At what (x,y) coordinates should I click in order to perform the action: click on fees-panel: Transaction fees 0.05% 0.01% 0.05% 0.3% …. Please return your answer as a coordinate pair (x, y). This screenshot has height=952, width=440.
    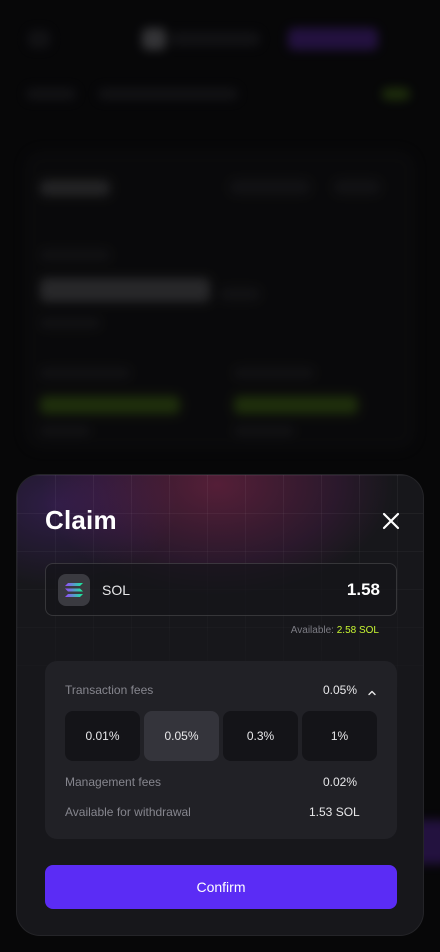
    Looking at the image, I should click on (221, 750).